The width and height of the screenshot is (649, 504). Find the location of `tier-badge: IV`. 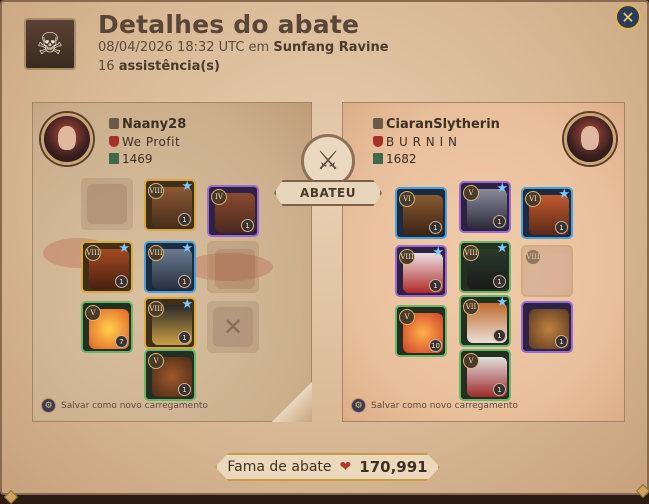

tier-badge: IV is located at coordinates (219, 197).